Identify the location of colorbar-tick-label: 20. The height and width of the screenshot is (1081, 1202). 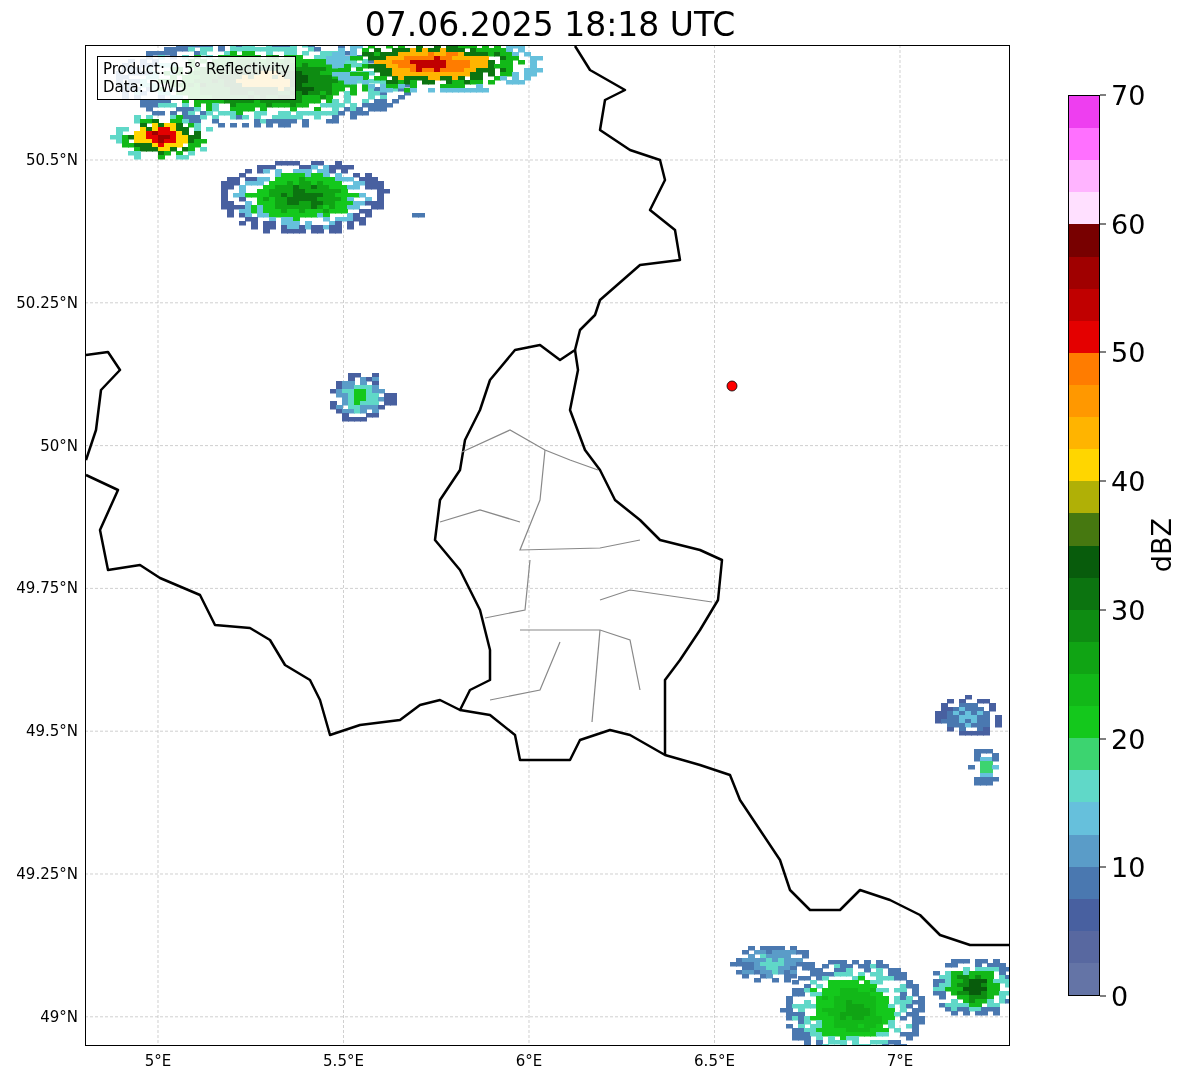
(1128, 739).